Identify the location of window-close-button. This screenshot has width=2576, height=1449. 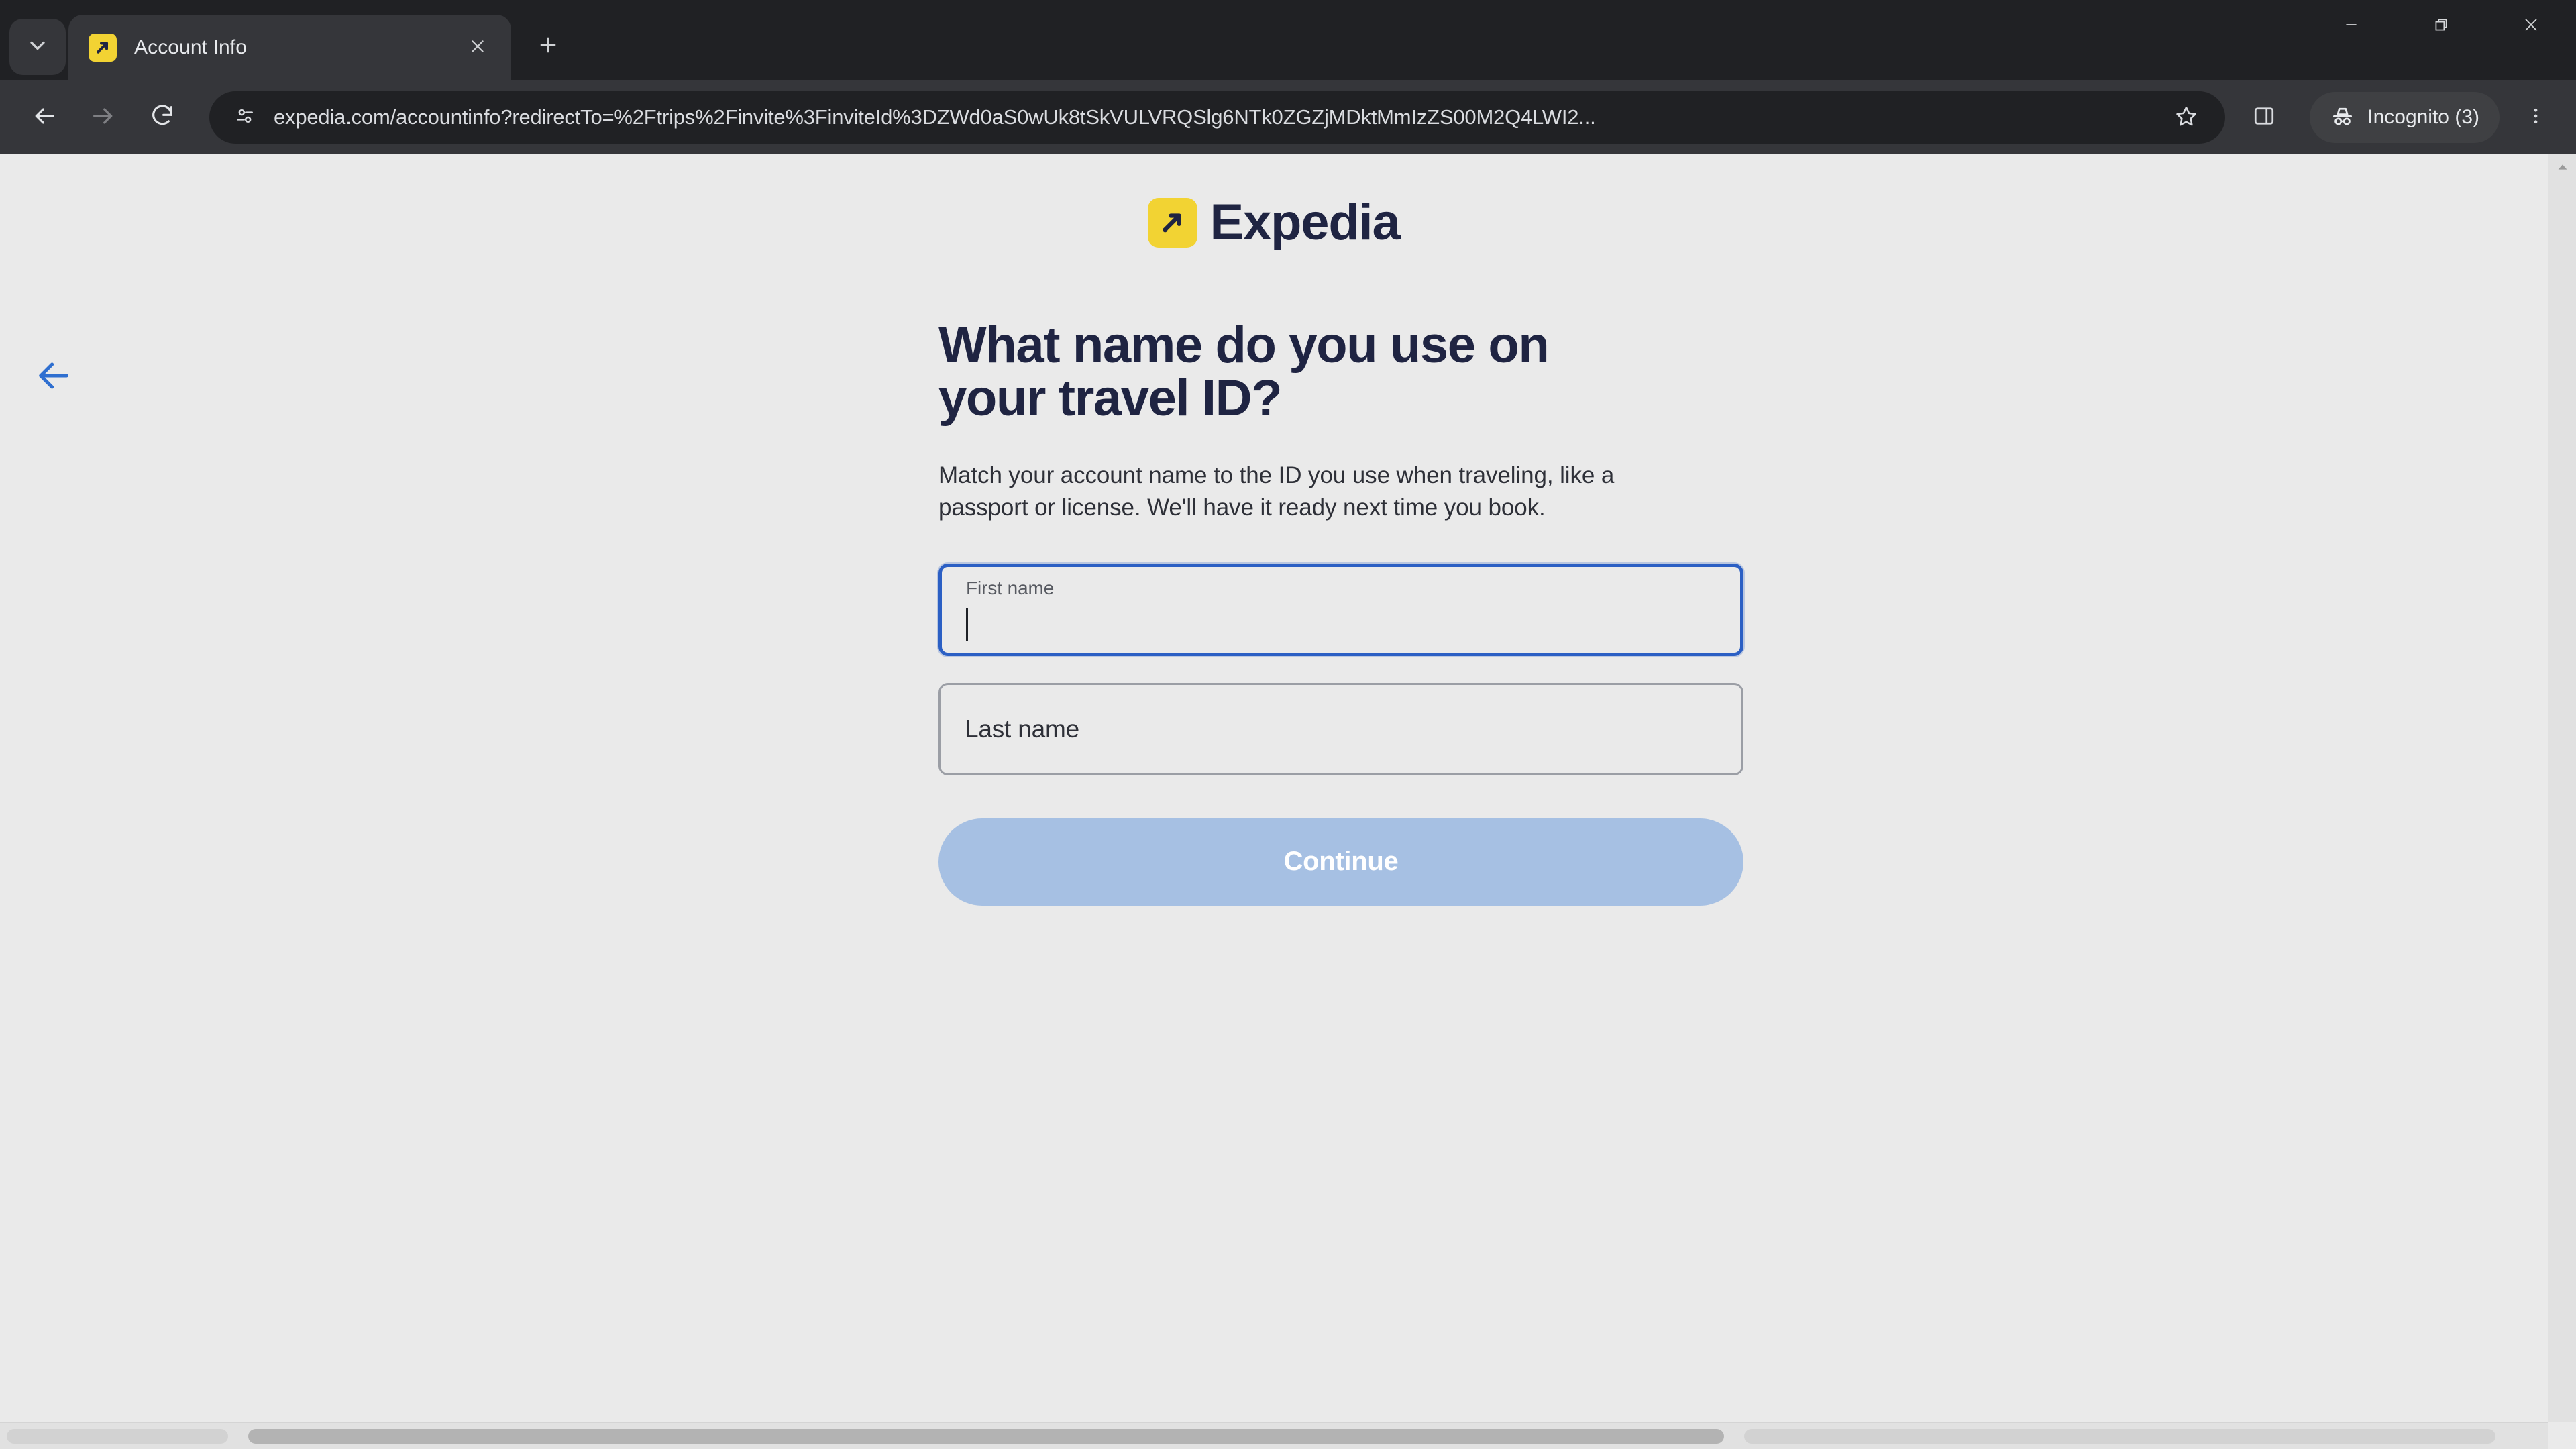
(2531, 26).